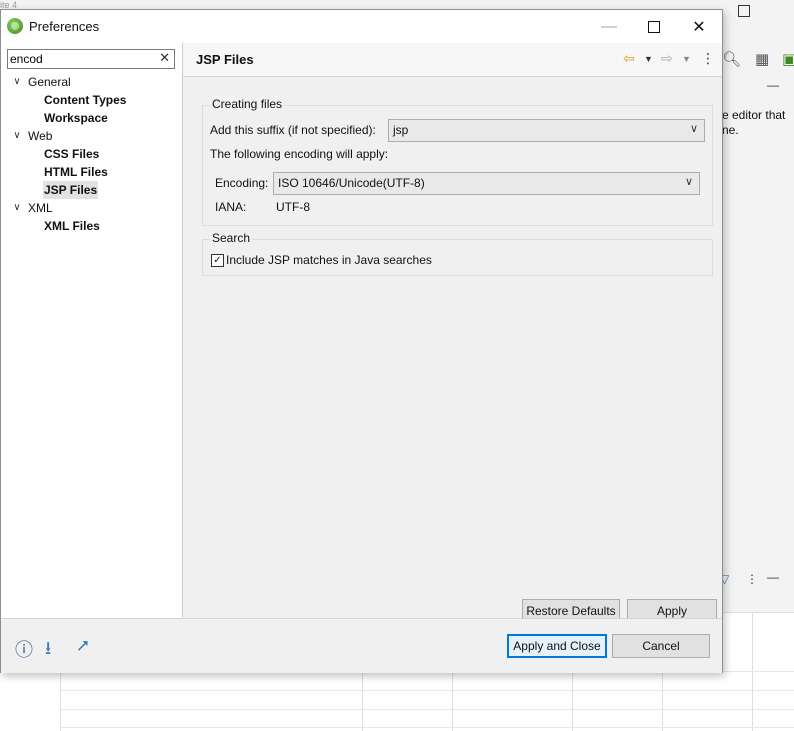 This screenshot has height=731, width=794. Describe the element at coordinates (231, 238) in the screenshot. I see `search-title: Search` at that location.